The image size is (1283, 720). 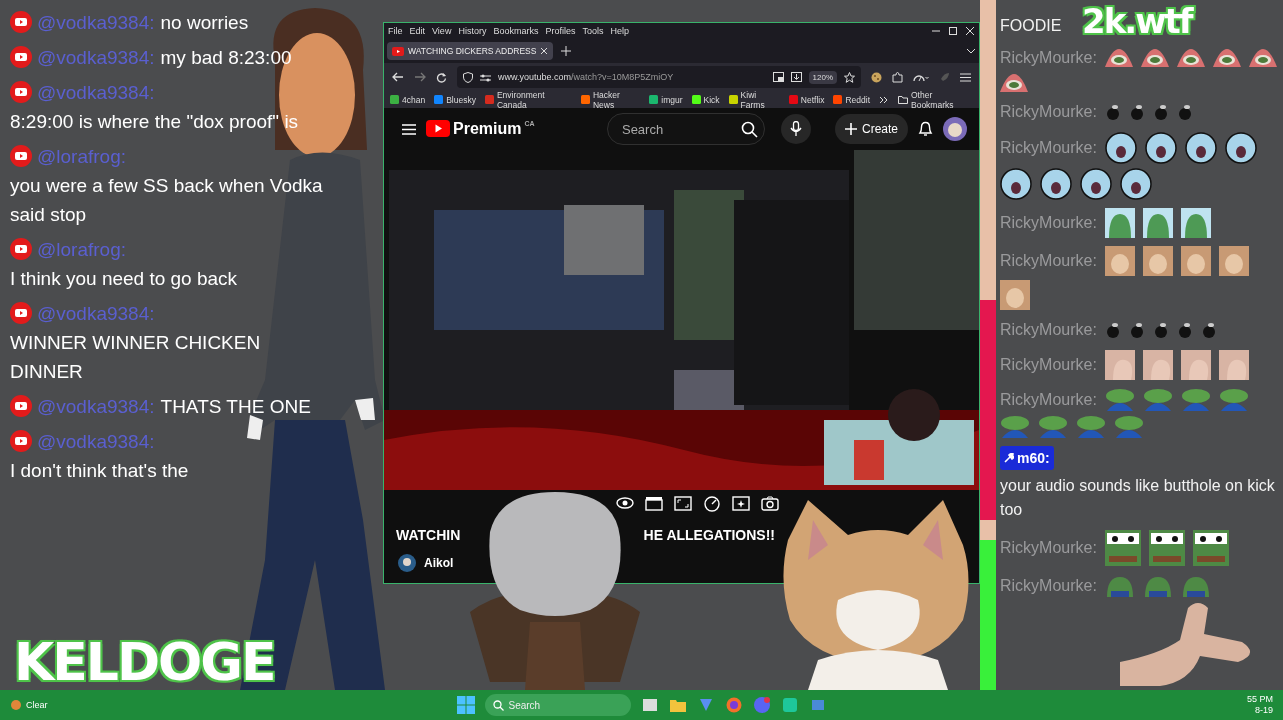 I want to click on camera-icon, so click(x=770, y=503).